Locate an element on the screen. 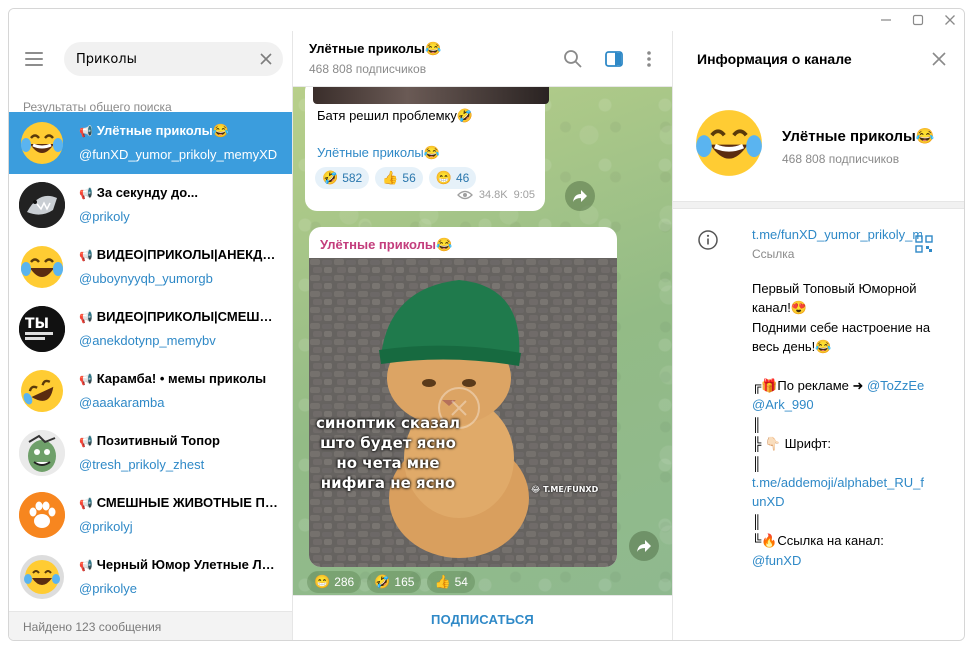 This screenshot has height=649, width=969. minimize-button is located at coordinates (886, 20).